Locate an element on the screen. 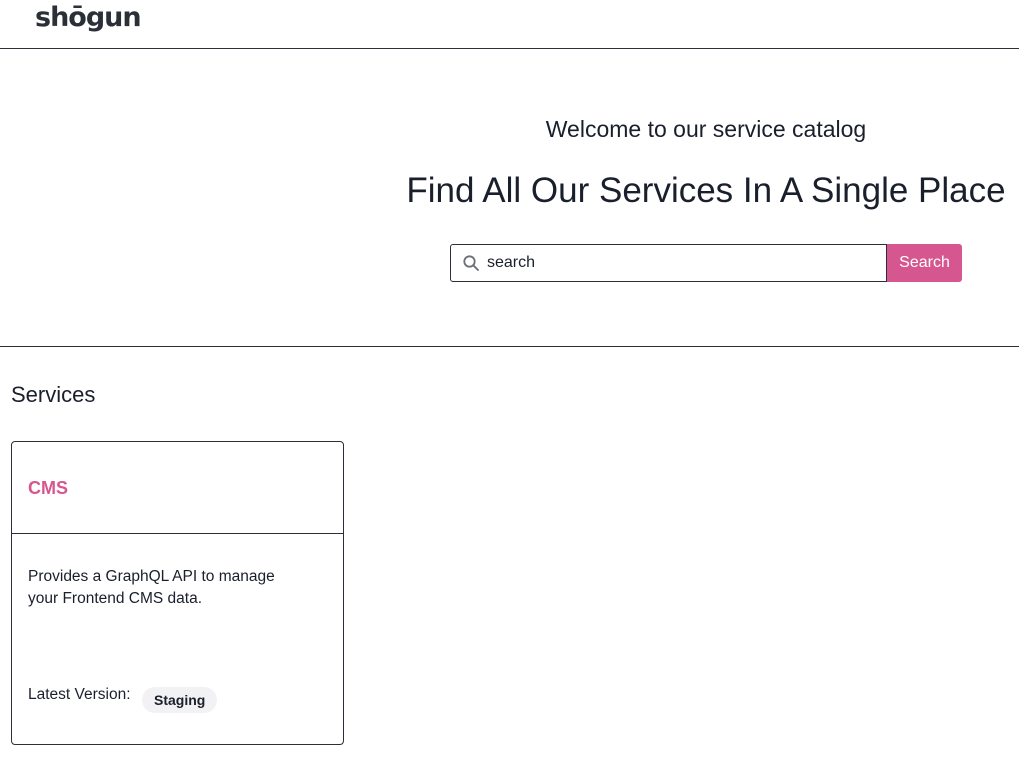 Image resolution: width=1019 pixels, height=762 pixels. search-input is located at coordinates (682, 263).